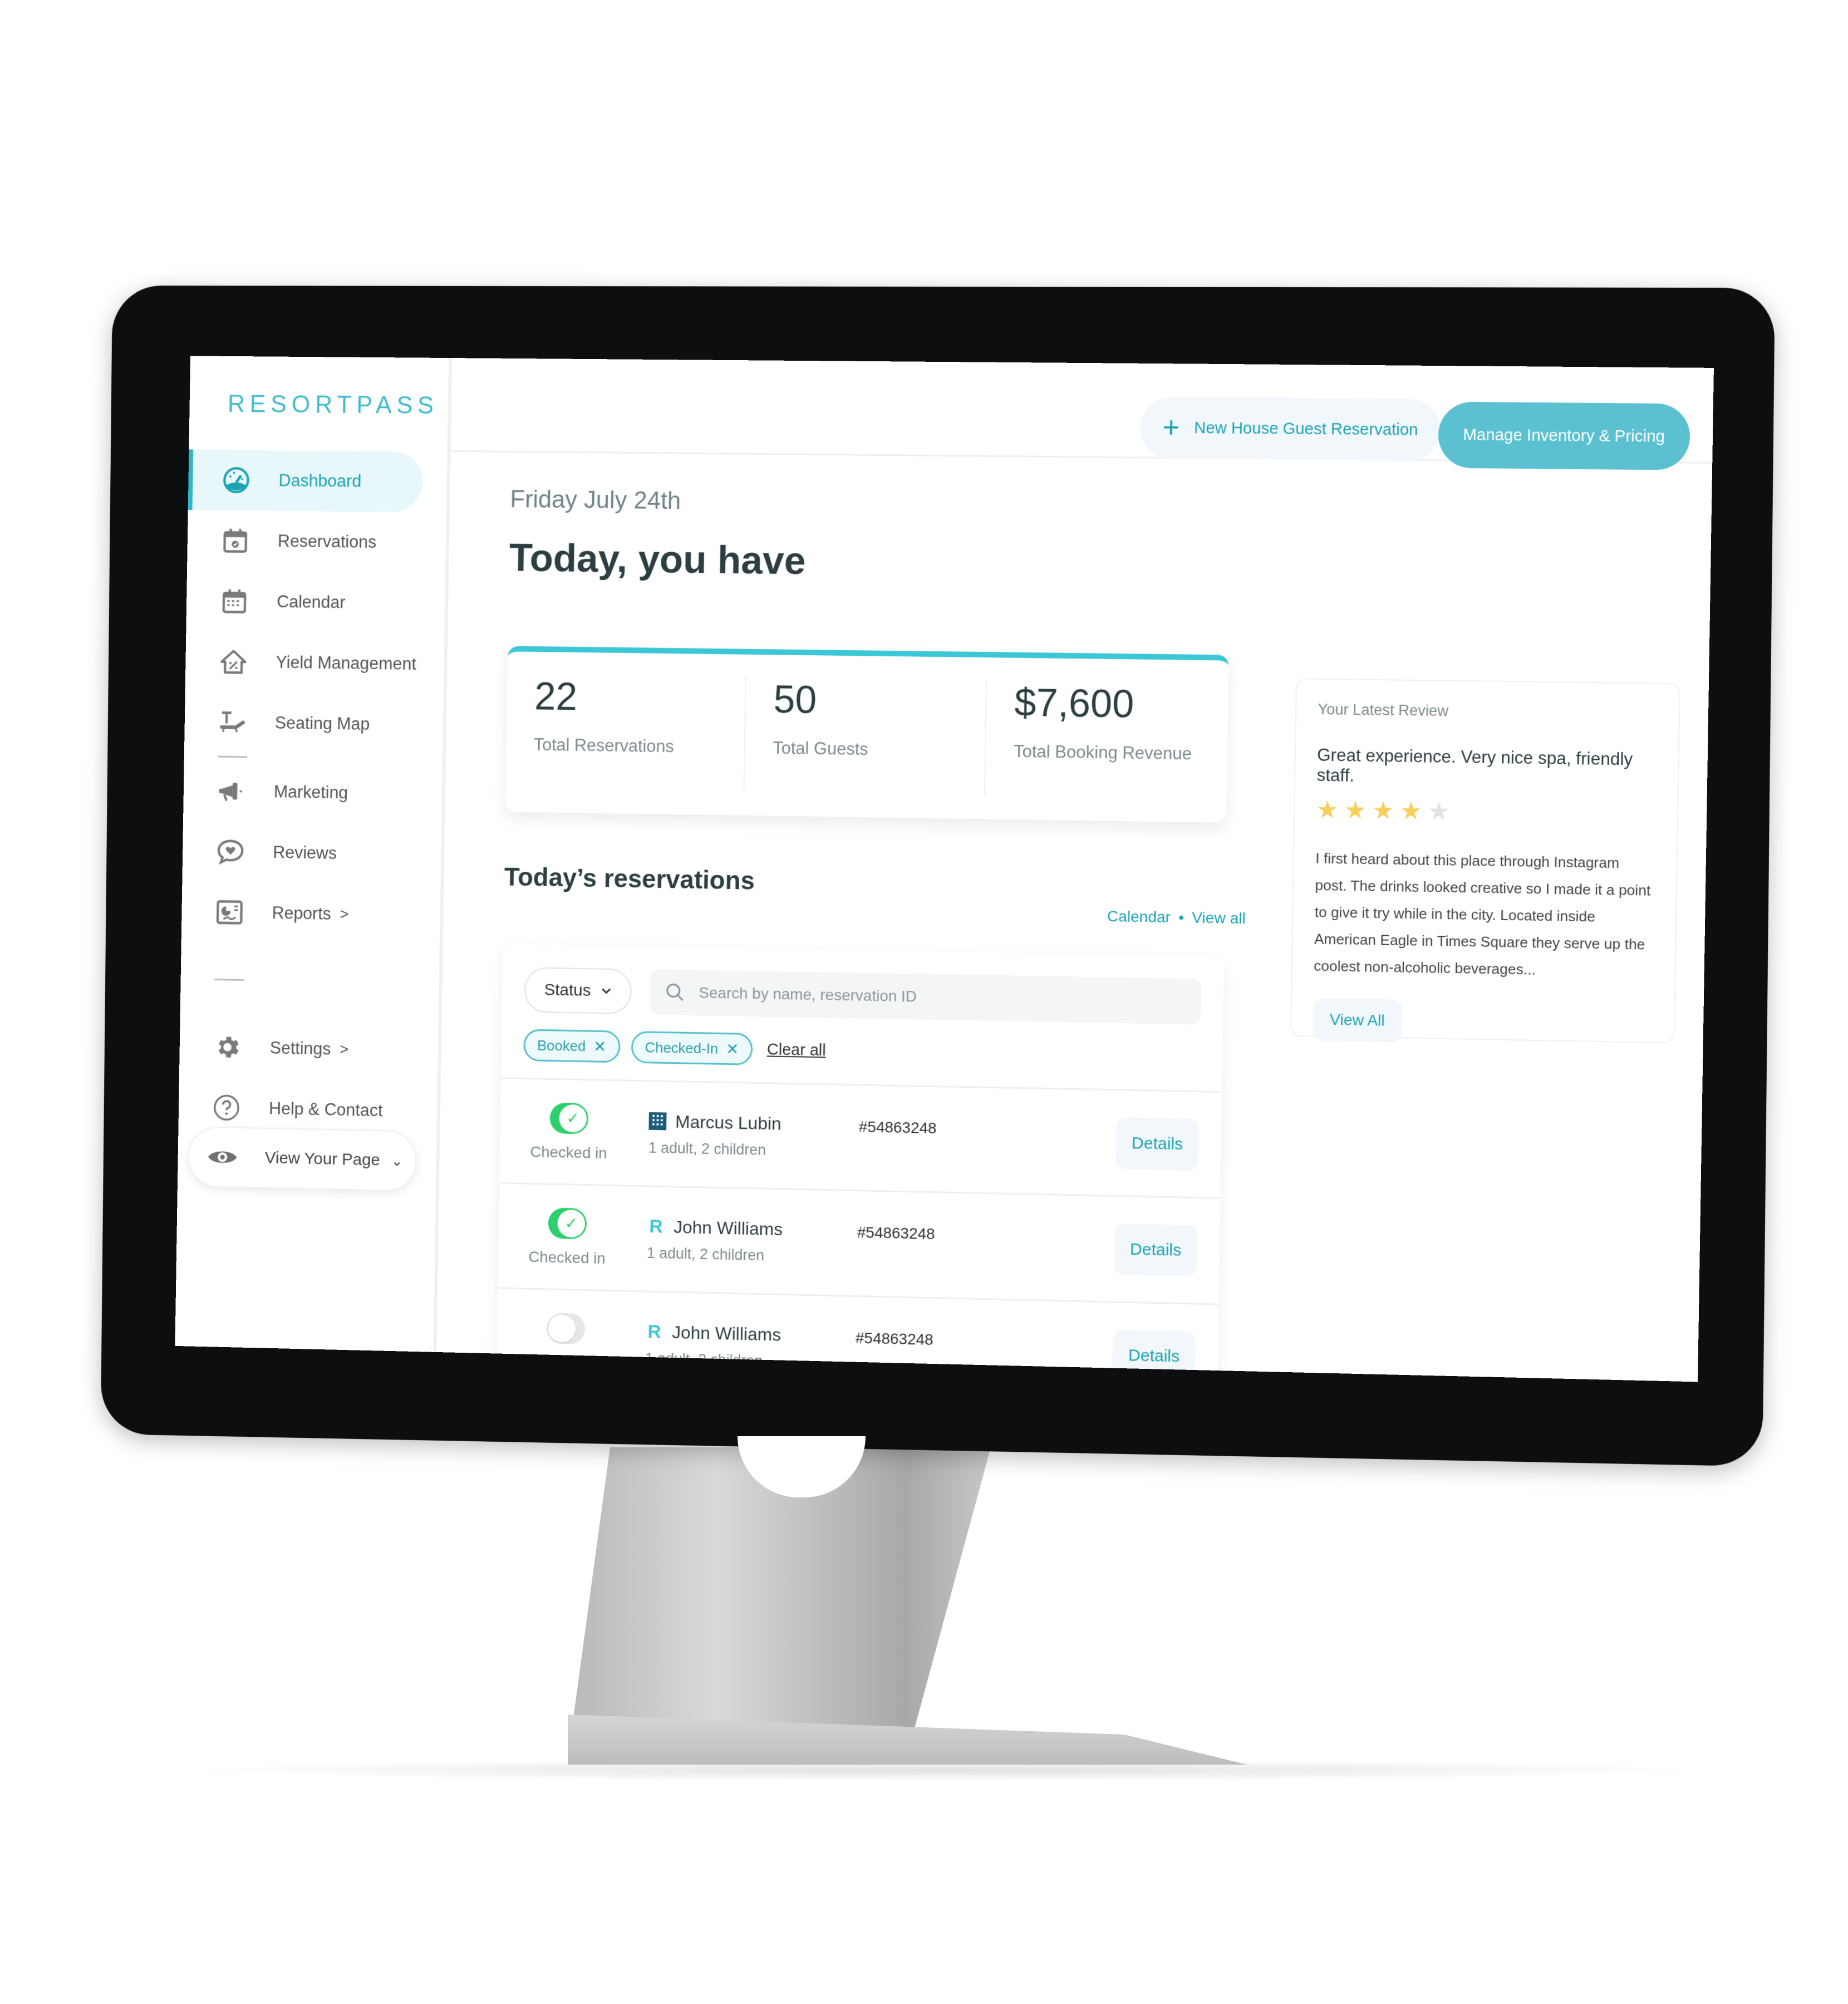 This screenshot has width=1848, height=2004. Describe the element at coordinates (571, 1223) in the screenshot. I see `check-icon: ✓` at that location.